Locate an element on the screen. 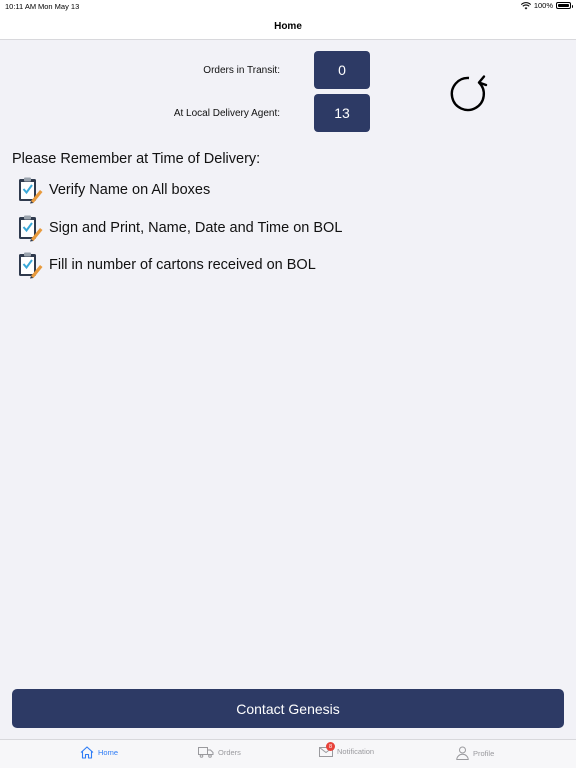 This screenshot has height=768, width=576. wifi-icon is located at coordinates (525, 5).